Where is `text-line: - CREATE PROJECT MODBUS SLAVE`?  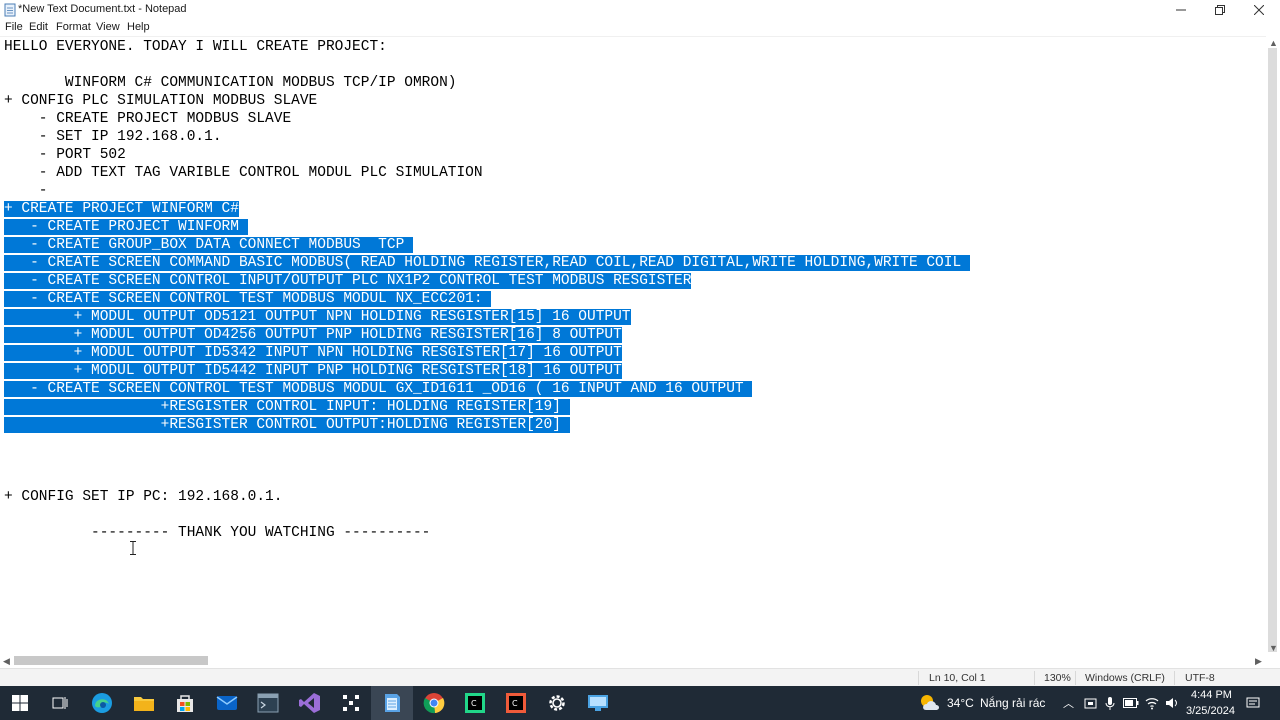
text-line: - CREATE PROJECT MODBUS SLAVE is located at coordinates (147, 119).